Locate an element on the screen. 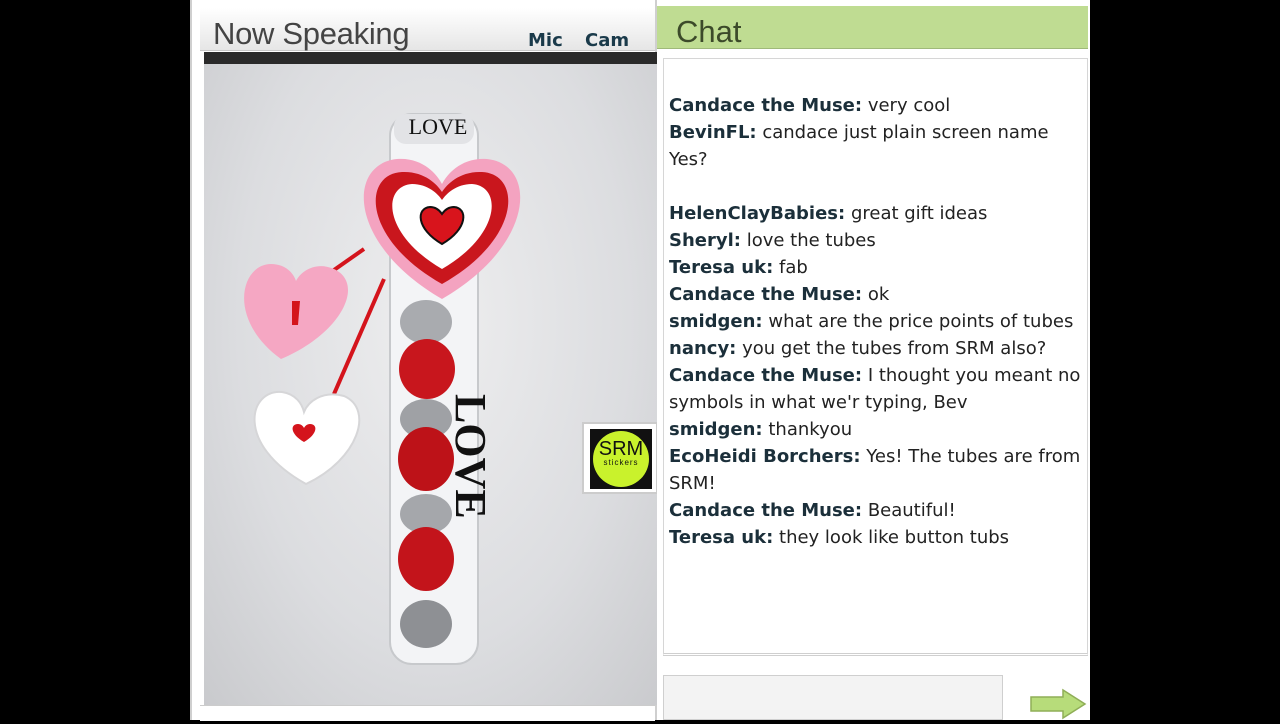  chat-message: Teresa uk: they look like button tubs is located at coordinates (877, 537).